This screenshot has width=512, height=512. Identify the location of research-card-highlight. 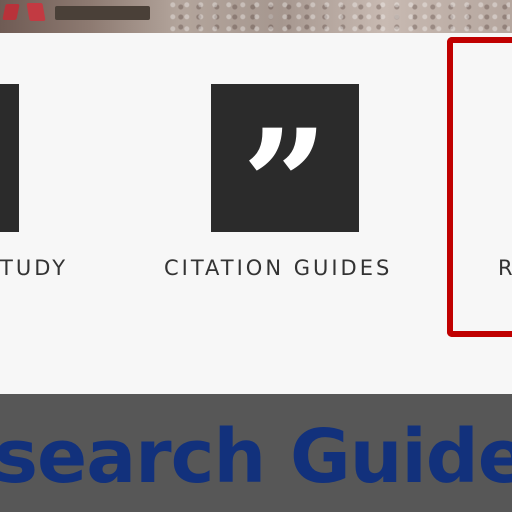
(479, 187).